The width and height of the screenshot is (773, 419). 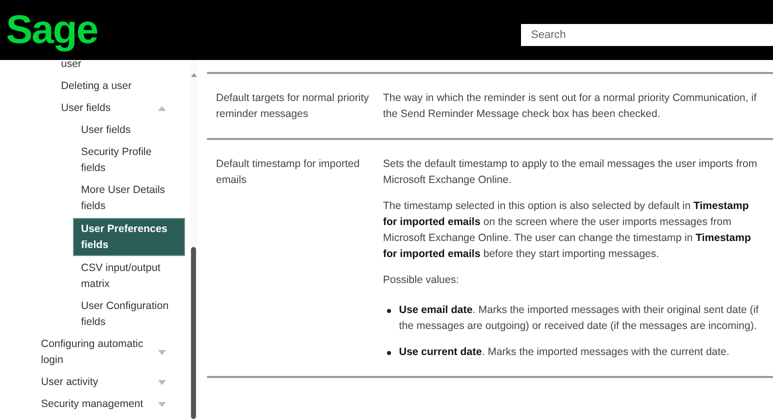 What do you see at coordinates (421, 280) in the screenshot?
I see `description-text: Possible values:` at bounding box center [421, 280].